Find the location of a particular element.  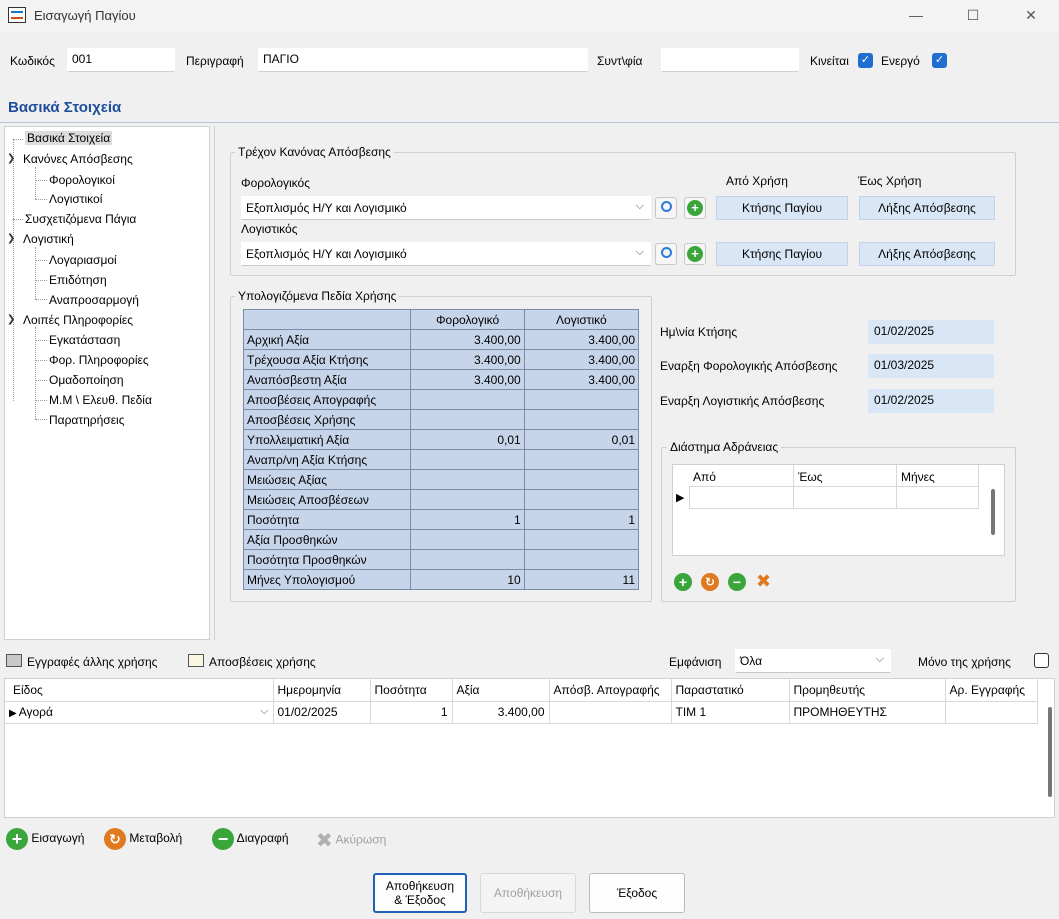

idle-scrollbar is located at coordinates (993, 512).